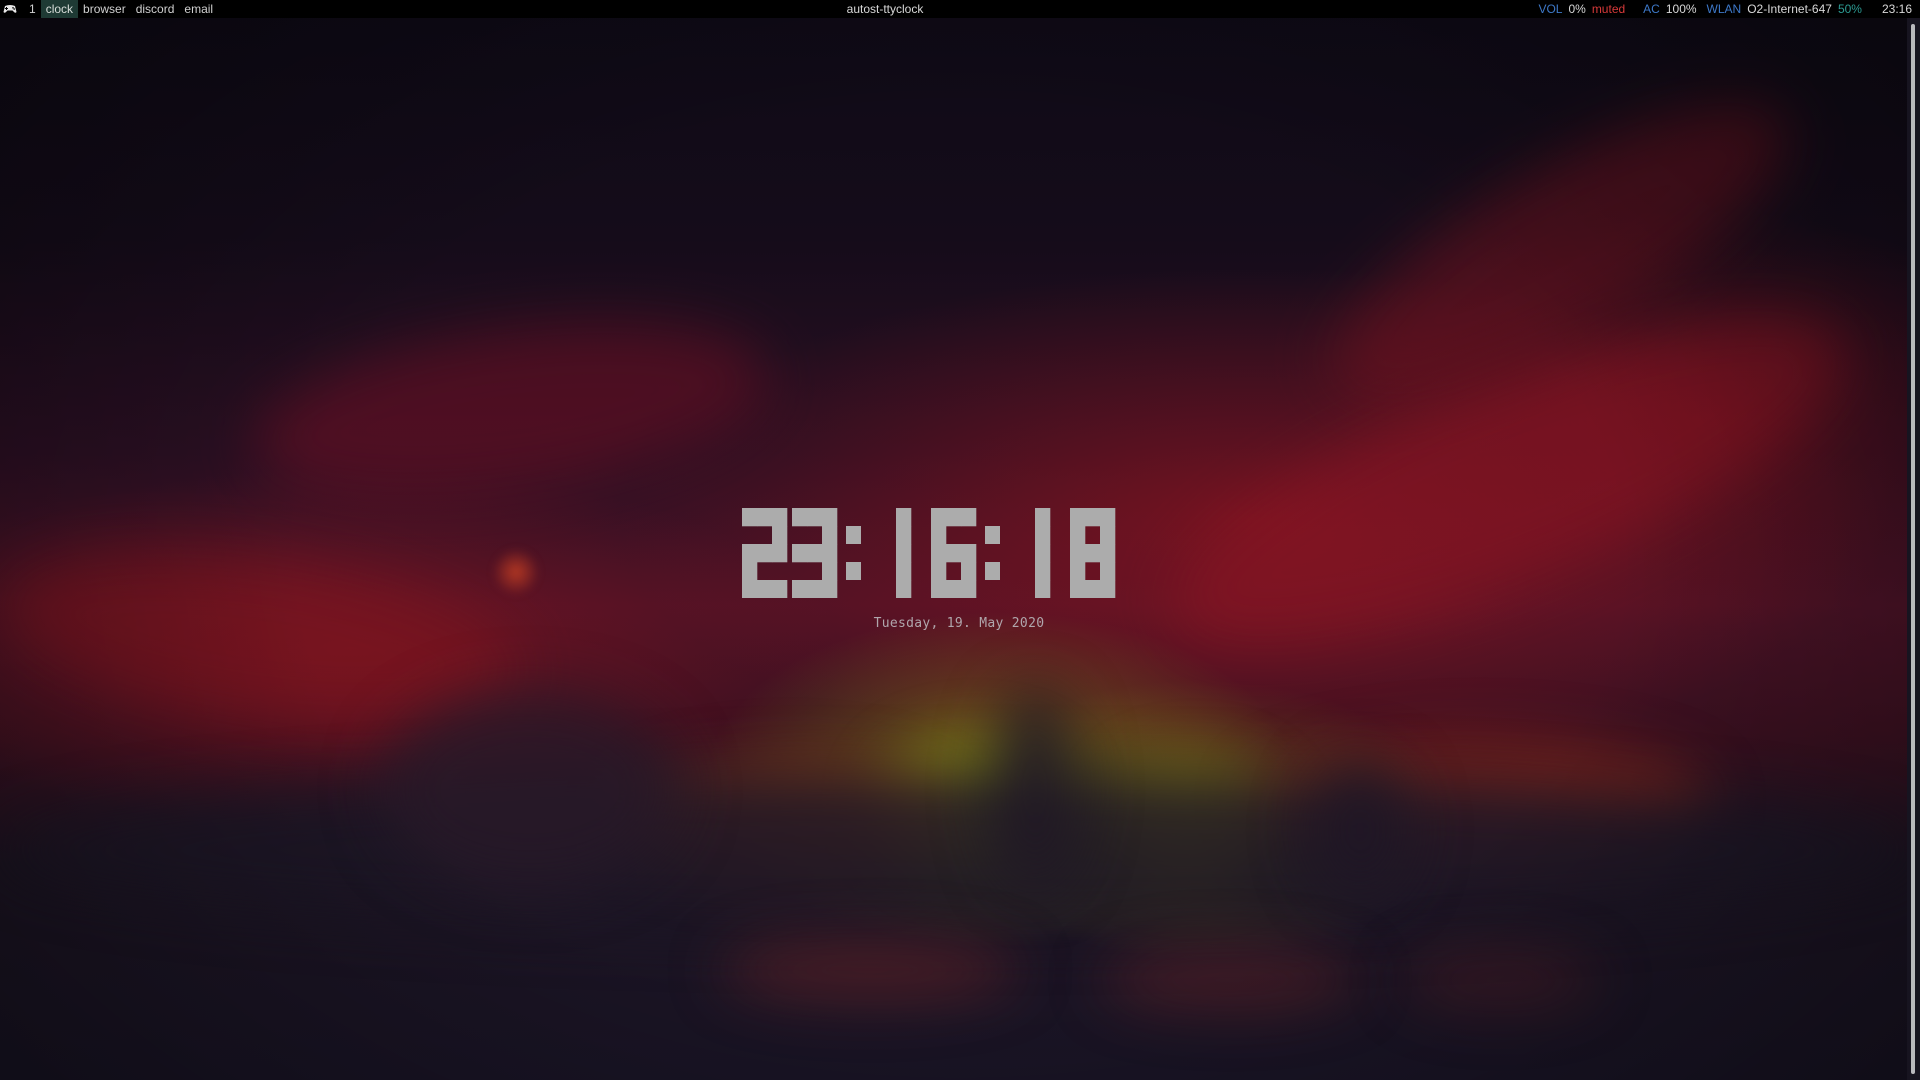 This screenshot has width=1920, height=1080. I want to click on scrollbar-thumb, so click(1913, 549).